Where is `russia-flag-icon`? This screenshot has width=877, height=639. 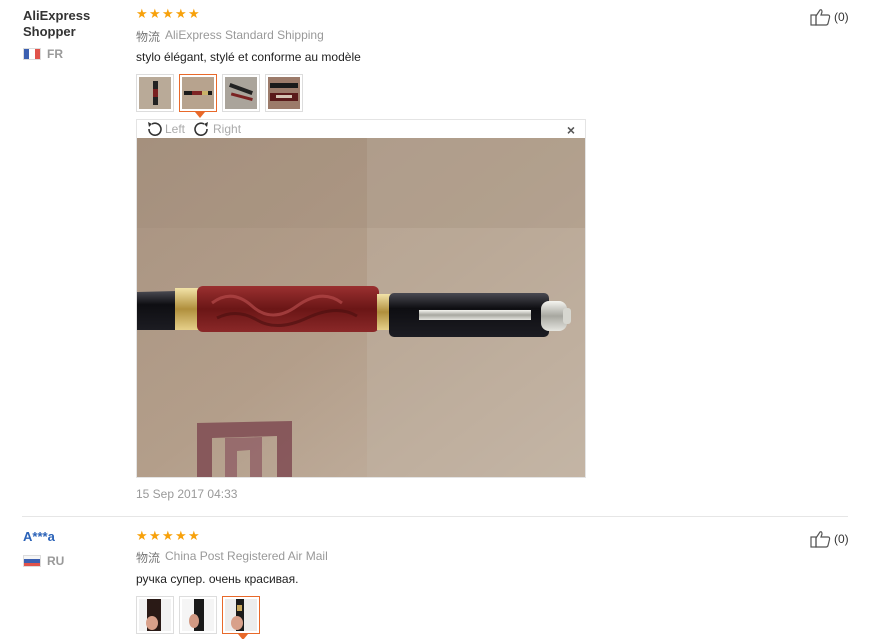
russia-flag-icon is located at coordinates (32, 561).